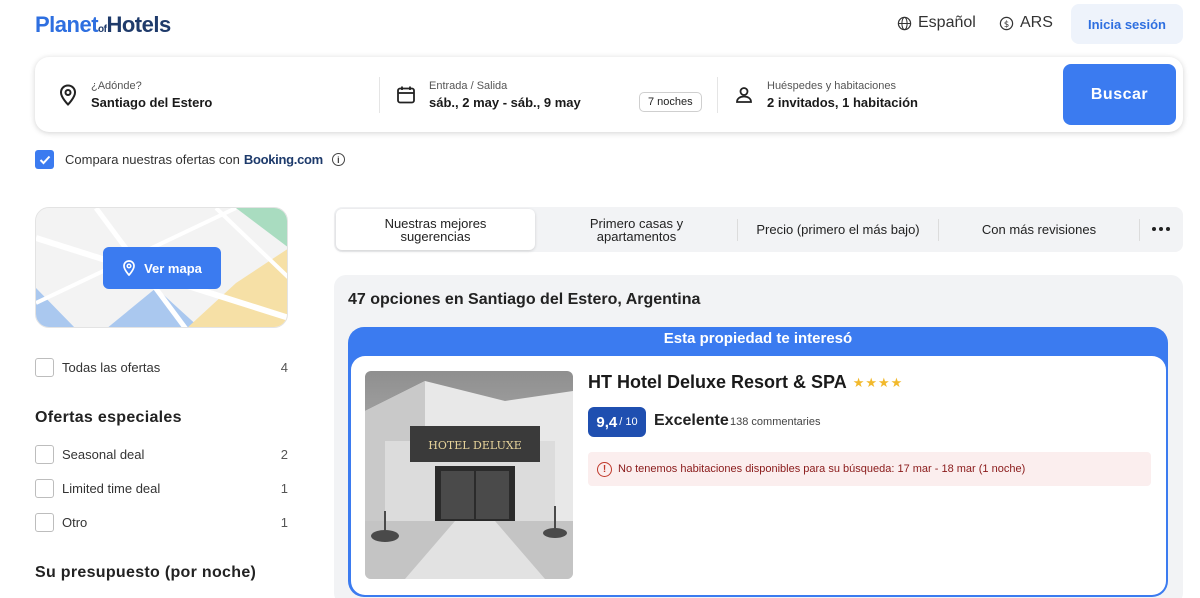  What do you see at coordinates (116, 85) in the screenshot?
I see `destination-label: ¿Adónde?` at bounding box center [116, 85].